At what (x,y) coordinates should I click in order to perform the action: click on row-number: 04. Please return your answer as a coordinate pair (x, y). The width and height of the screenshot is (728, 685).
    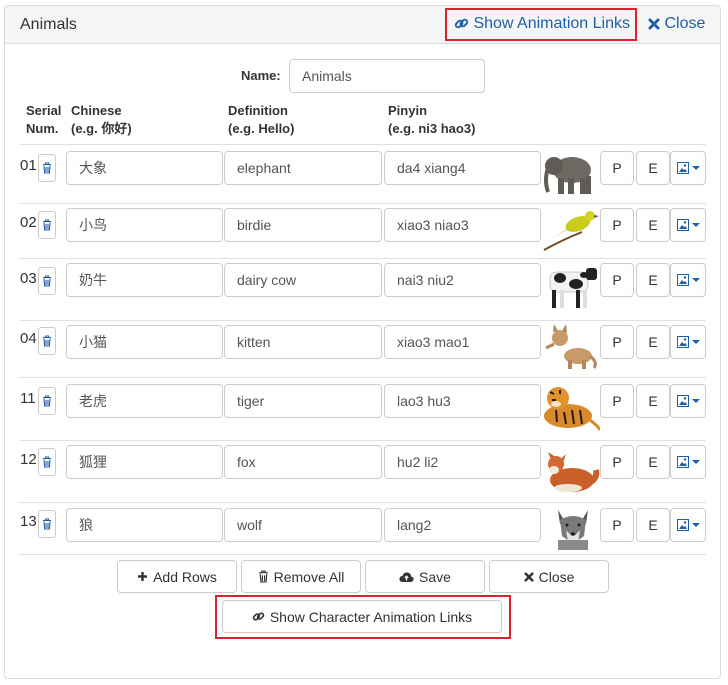
    Looking at the image, I should click on (28, 338).